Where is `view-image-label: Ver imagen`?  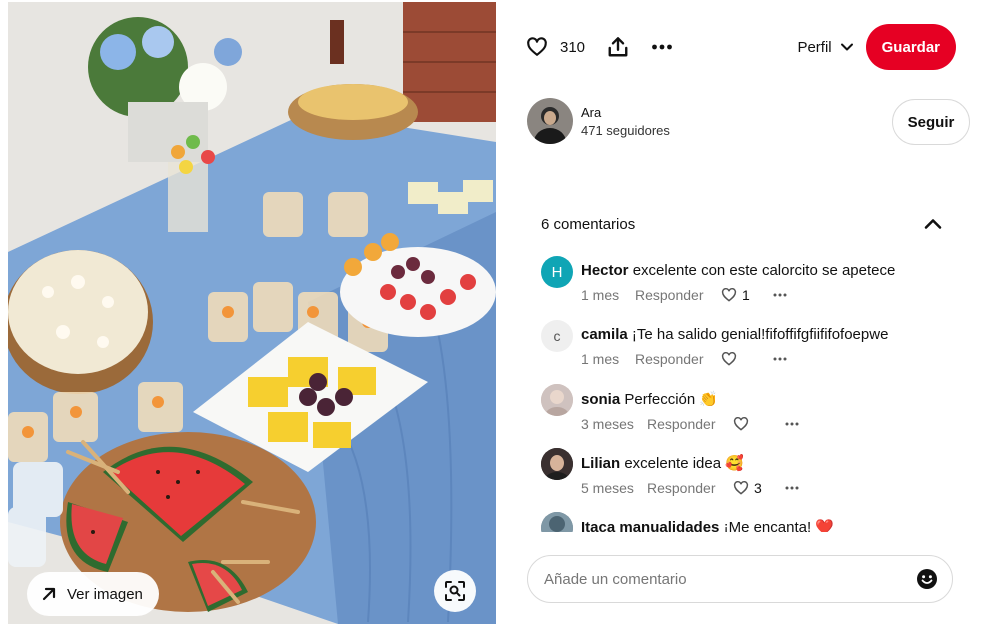
view-image-label: Ver imagen is located at coordinates (105, 594).